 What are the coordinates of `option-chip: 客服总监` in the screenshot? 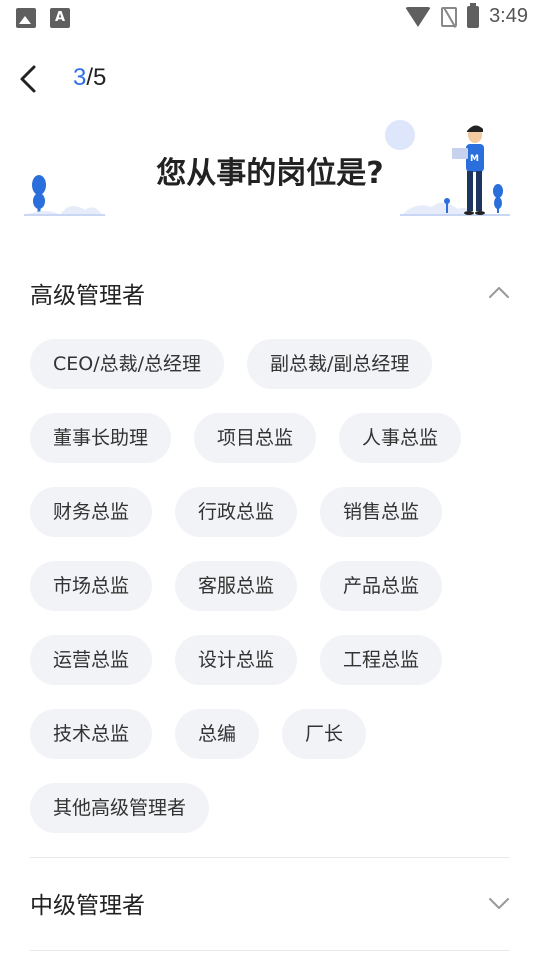 It's located at (236, 586).